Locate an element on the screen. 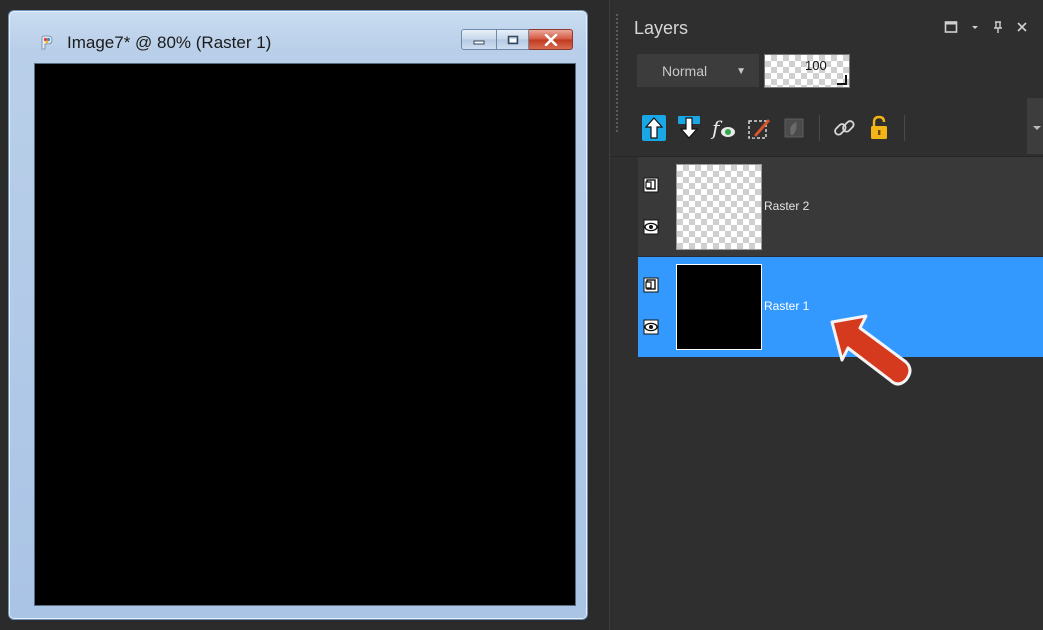  close-button is located at coordinates (551, 39).